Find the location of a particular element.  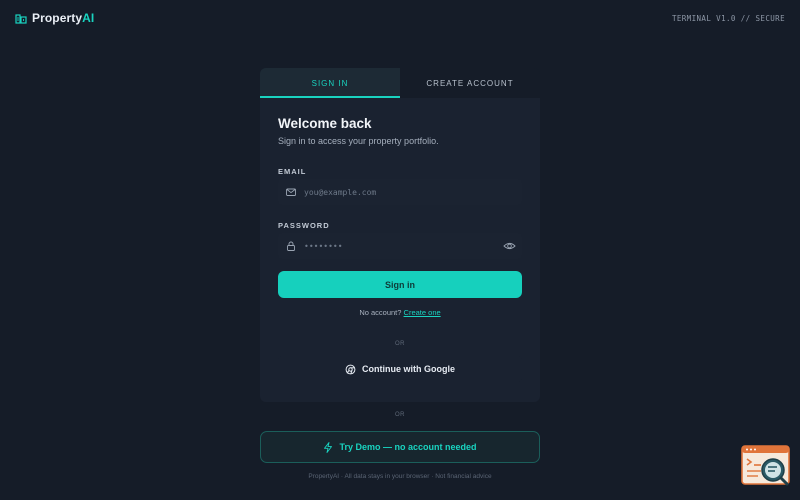

password-input is located at coordinates (399, 246).